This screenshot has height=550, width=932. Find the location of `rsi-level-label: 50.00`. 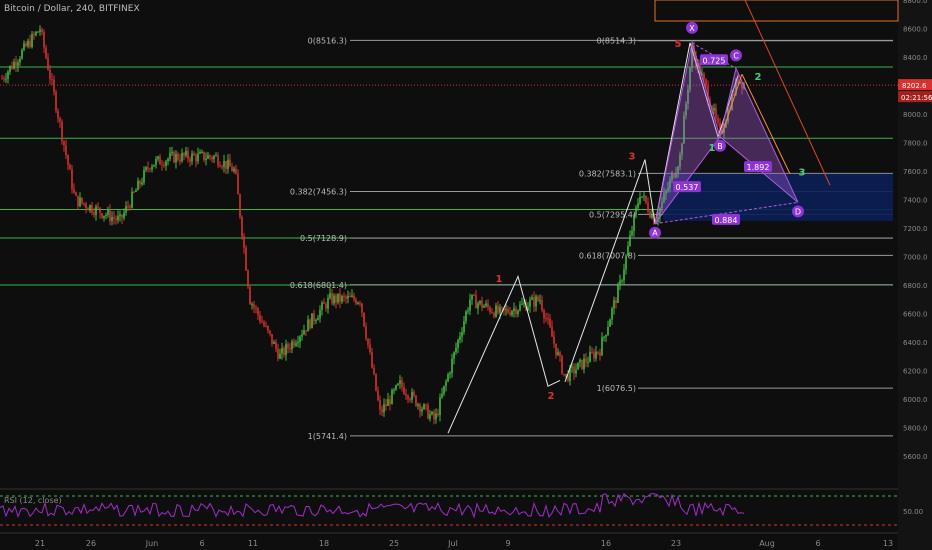

rsi-level-label: 50.00 is located at coordinates (913, 512).